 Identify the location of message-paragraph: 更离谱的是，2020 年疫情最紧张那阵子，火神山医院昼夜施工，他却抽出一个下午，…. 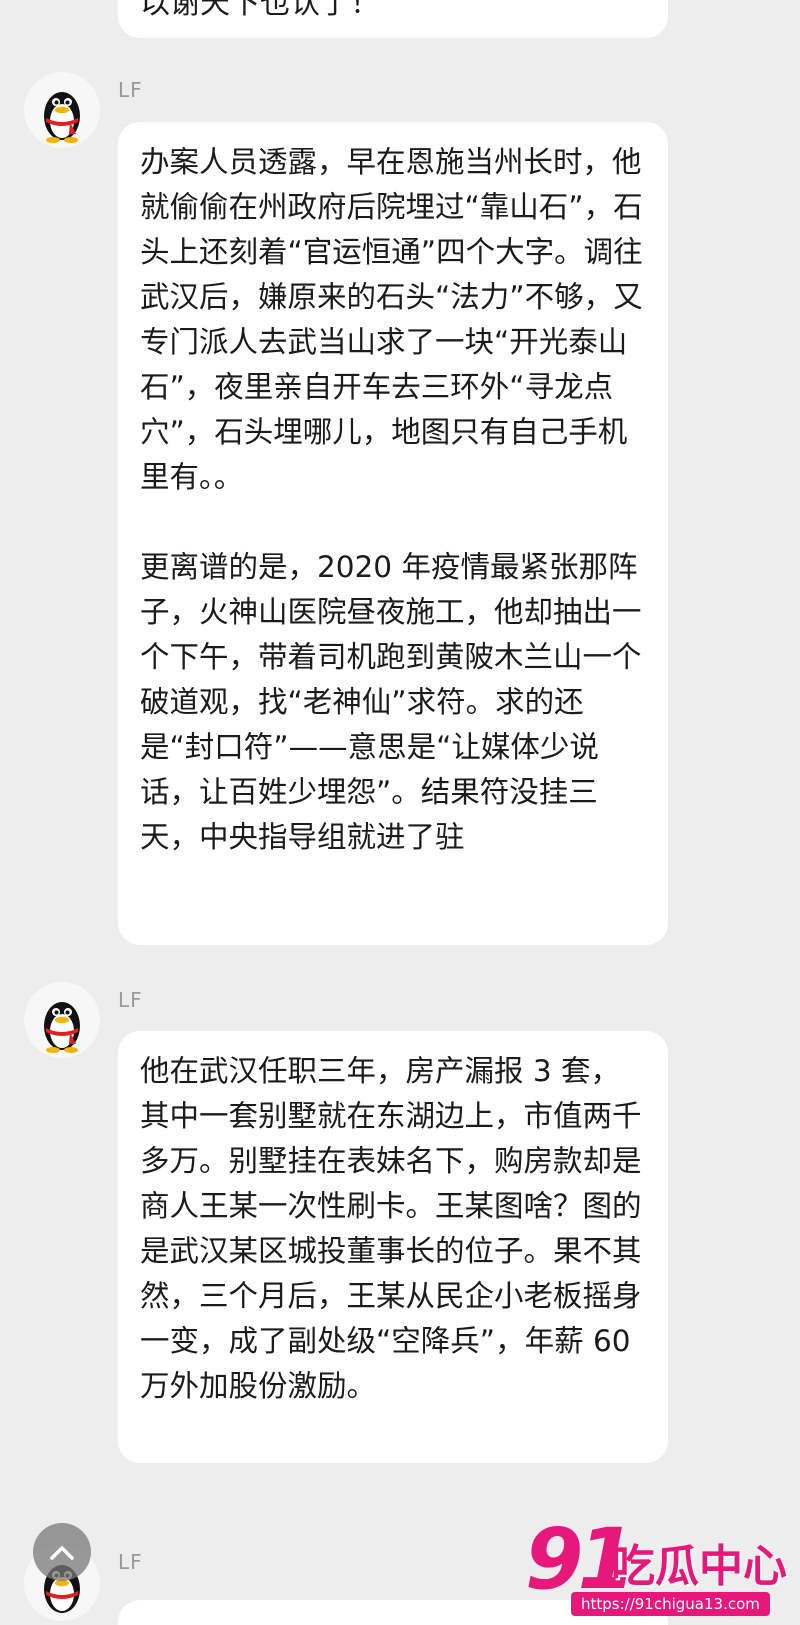
(391, 702).